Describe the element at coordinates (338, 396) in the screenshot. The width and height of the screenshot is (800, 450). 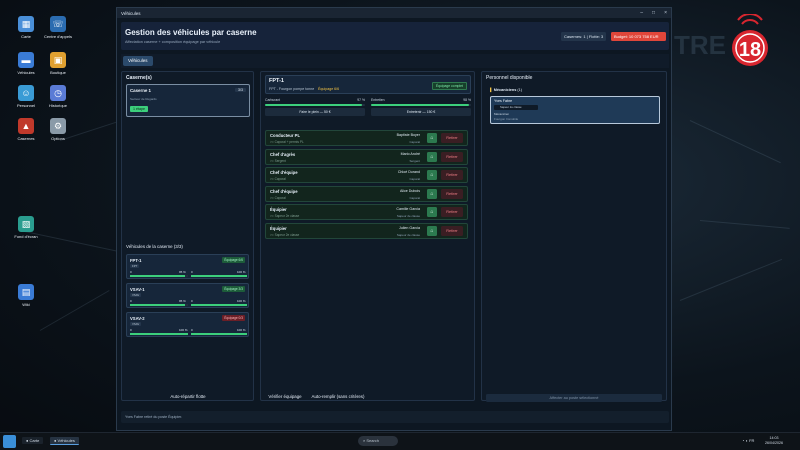
I see `auto-fill-button: Auto-remplir (sans critères)` at that location.